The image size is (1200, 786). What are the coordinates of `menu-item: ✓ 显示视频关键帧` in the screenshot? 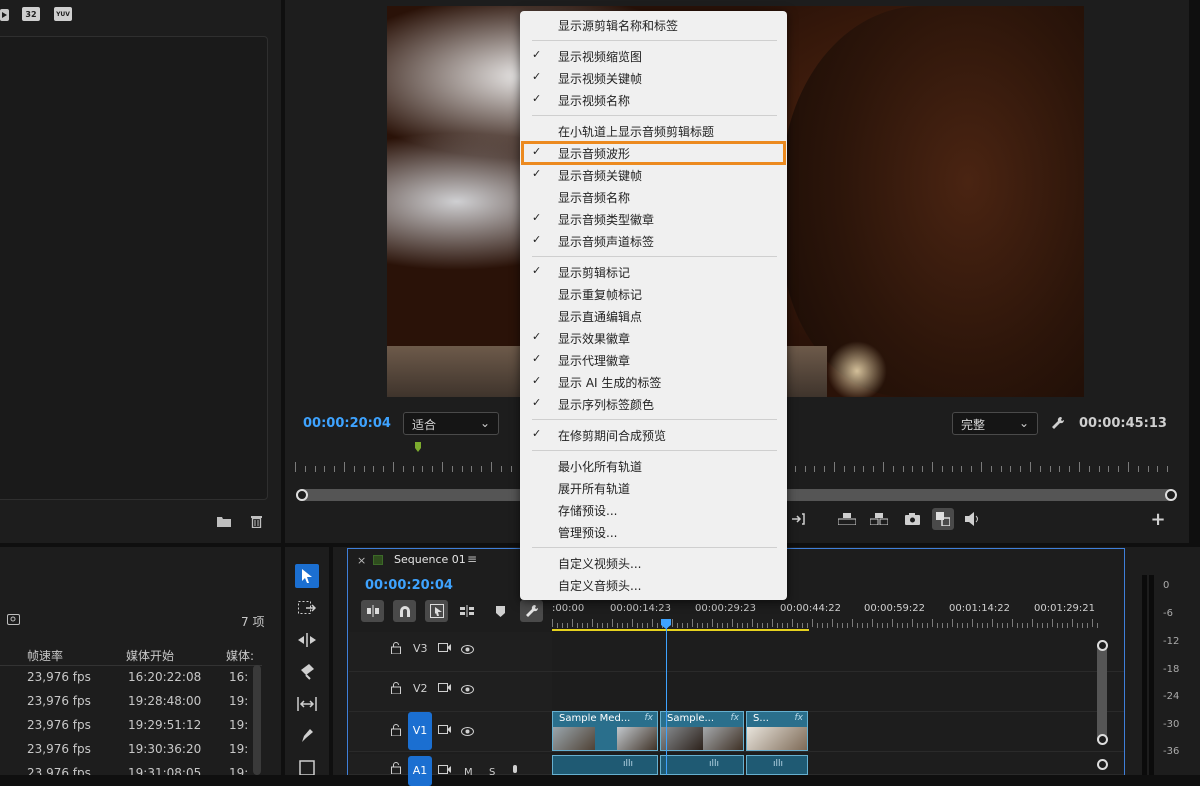 It's located at (653, 78).